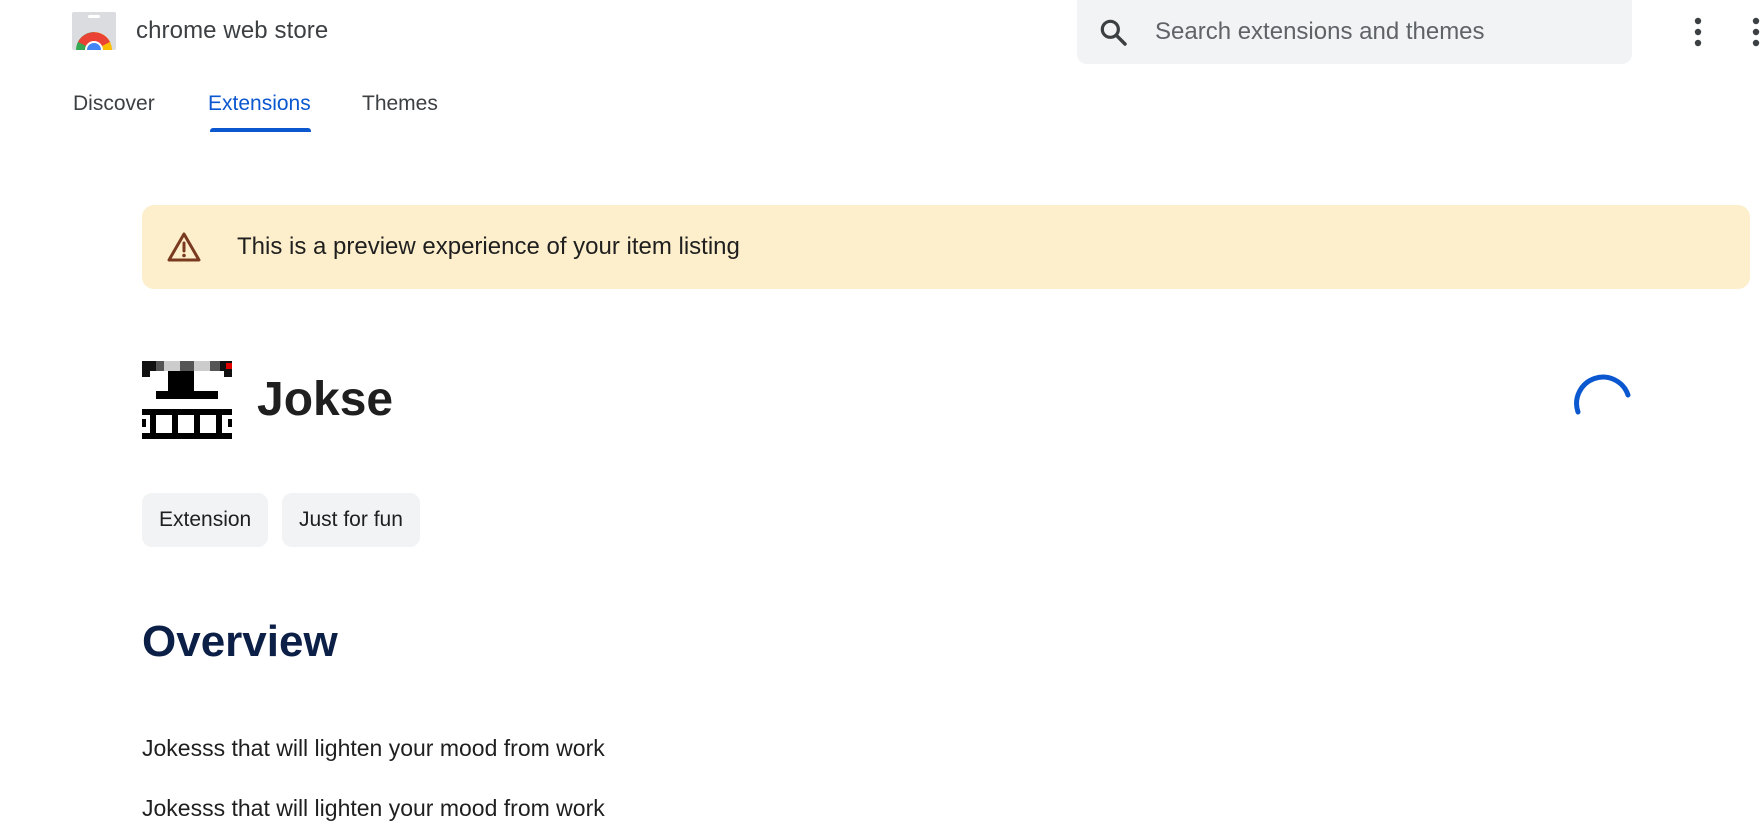  Describe the element at coordinates (1756, 32) in the screenshot. I see `apps-icon` at that location.